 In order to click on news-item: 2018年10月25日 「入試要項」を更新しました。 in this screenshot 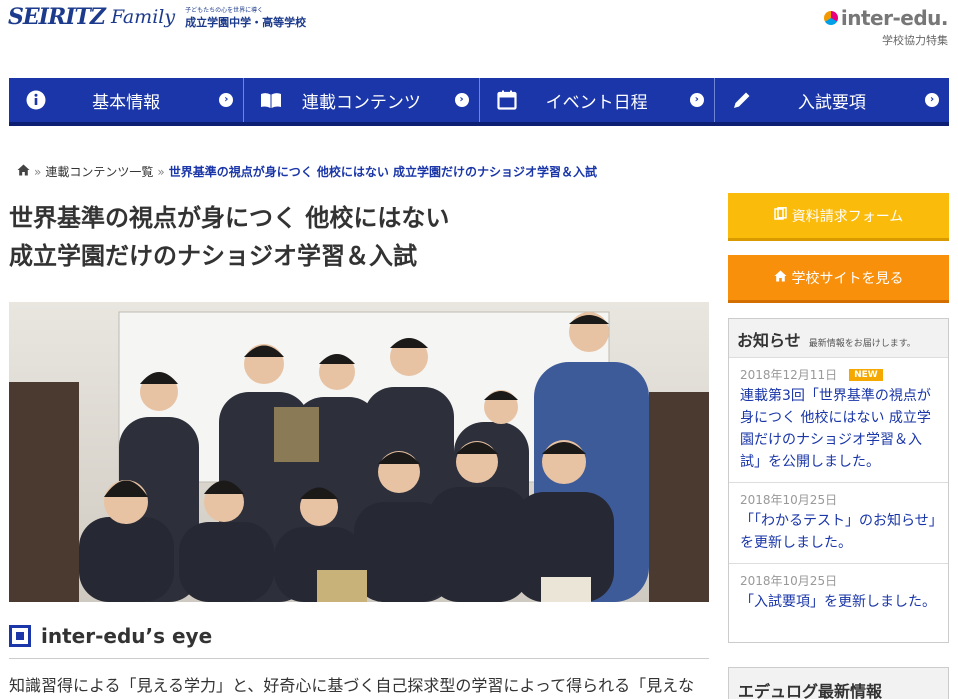, I will do `click(838, 593)`.